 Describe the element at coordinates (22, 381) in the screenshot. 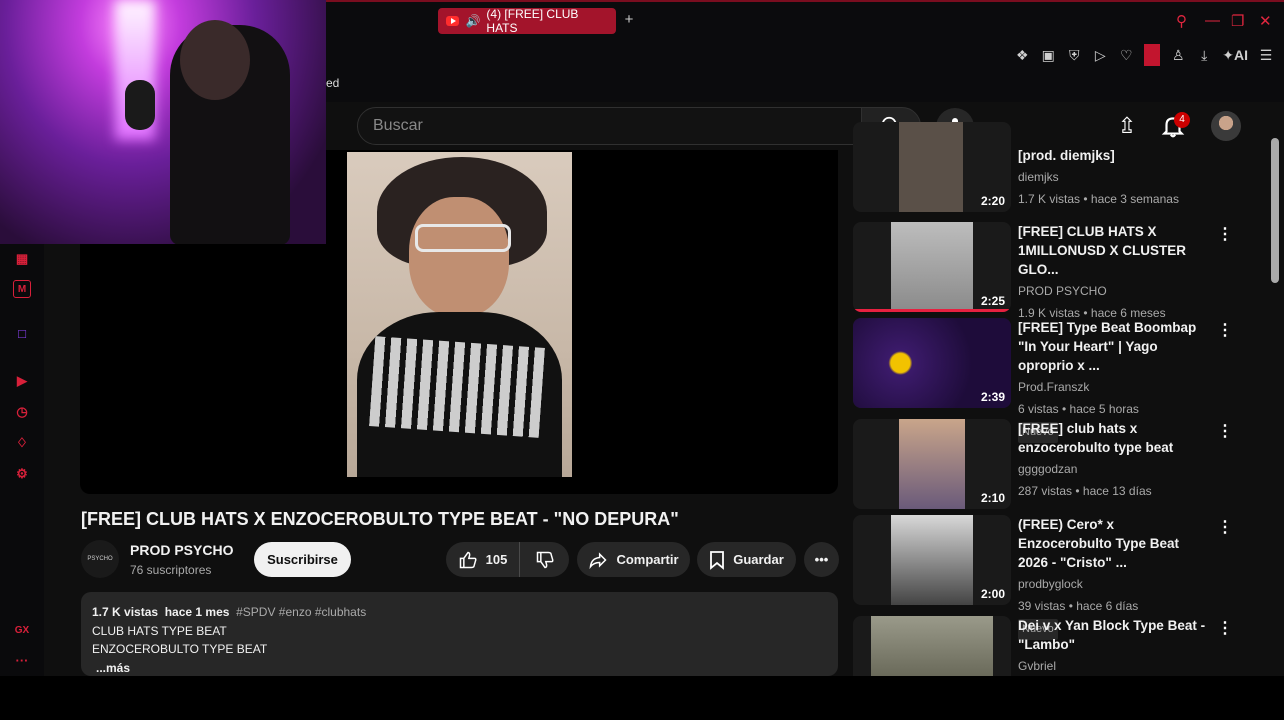

I see `player-icon: ▶` at that location.